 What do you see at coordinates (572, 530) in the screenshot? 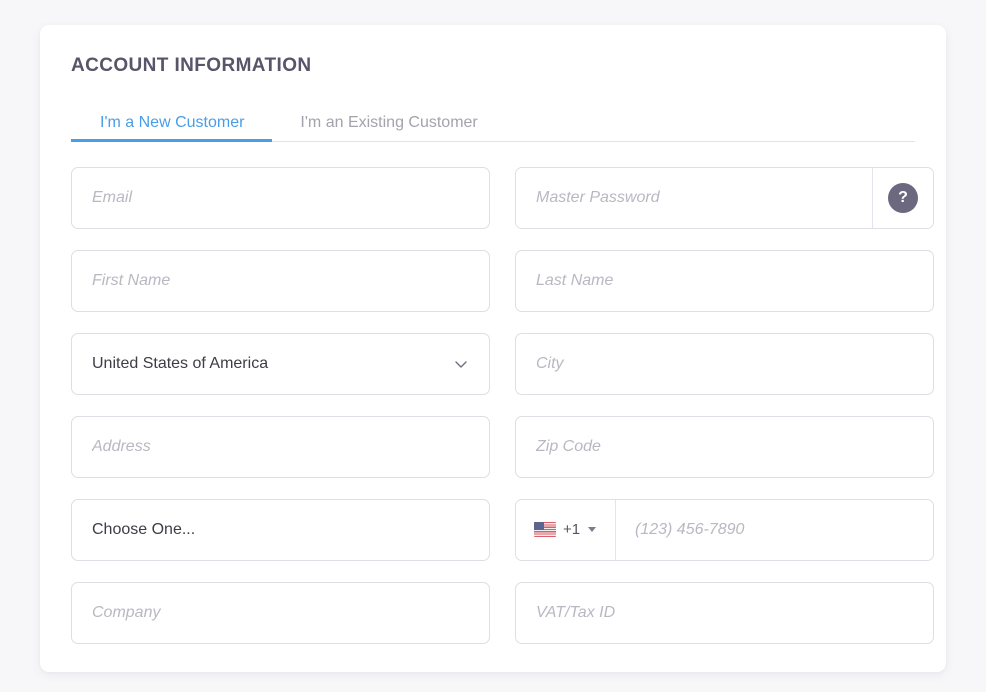
I see `phone-dial-code: +1` at bounding box center [572, 530].